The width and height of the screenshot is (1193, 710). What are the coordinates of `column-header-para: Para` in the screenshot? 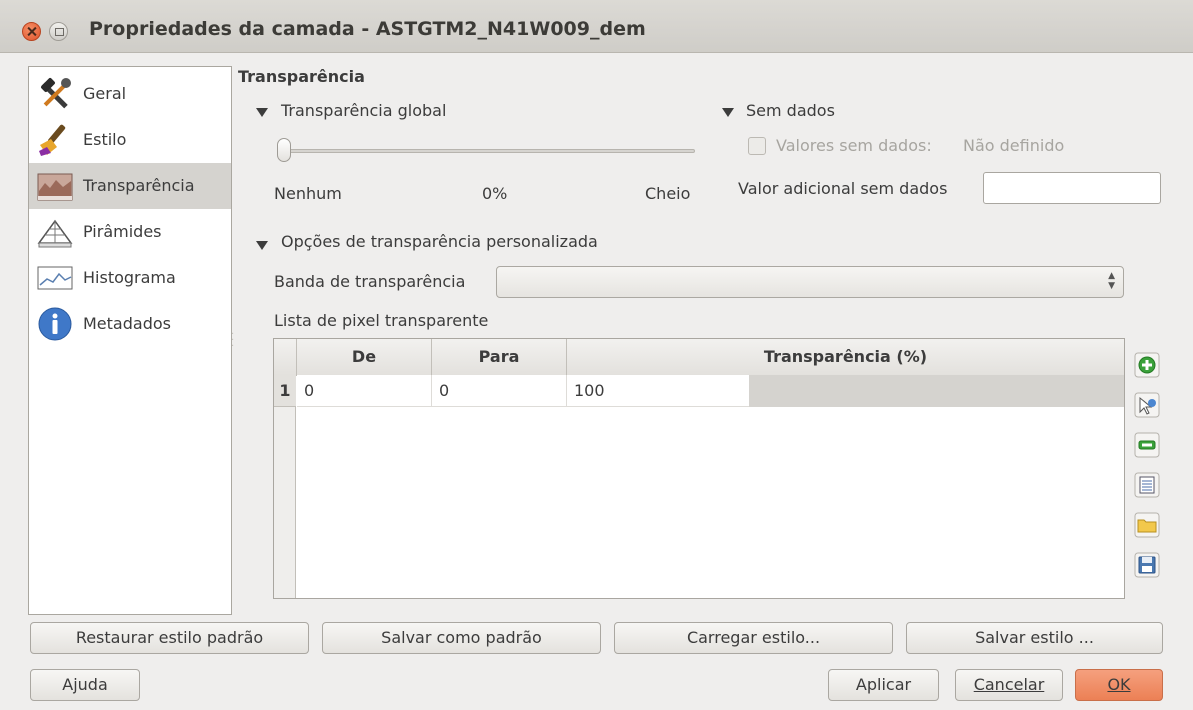 It's located at (499, 357).